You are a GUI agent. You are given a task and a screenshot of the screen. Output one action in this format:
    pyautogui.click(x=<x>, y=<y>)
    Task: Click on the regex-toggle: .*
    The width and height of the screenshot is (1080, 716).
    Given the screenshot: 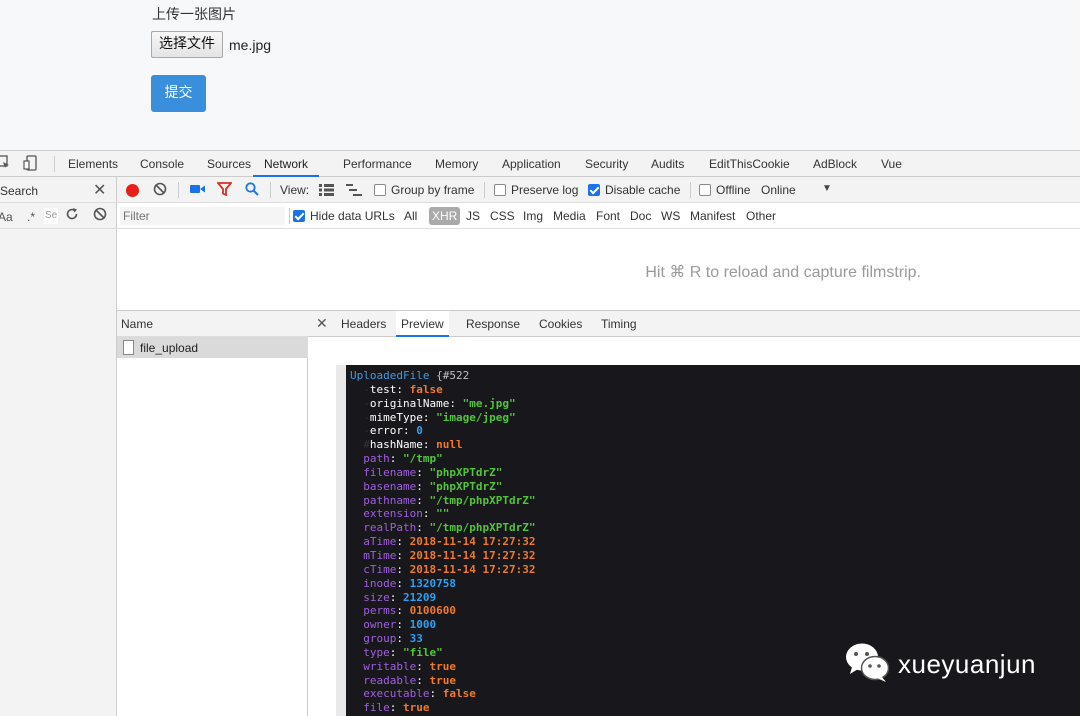 What is the action you would take?
    pyautogui.click(x=31, y=217)
    